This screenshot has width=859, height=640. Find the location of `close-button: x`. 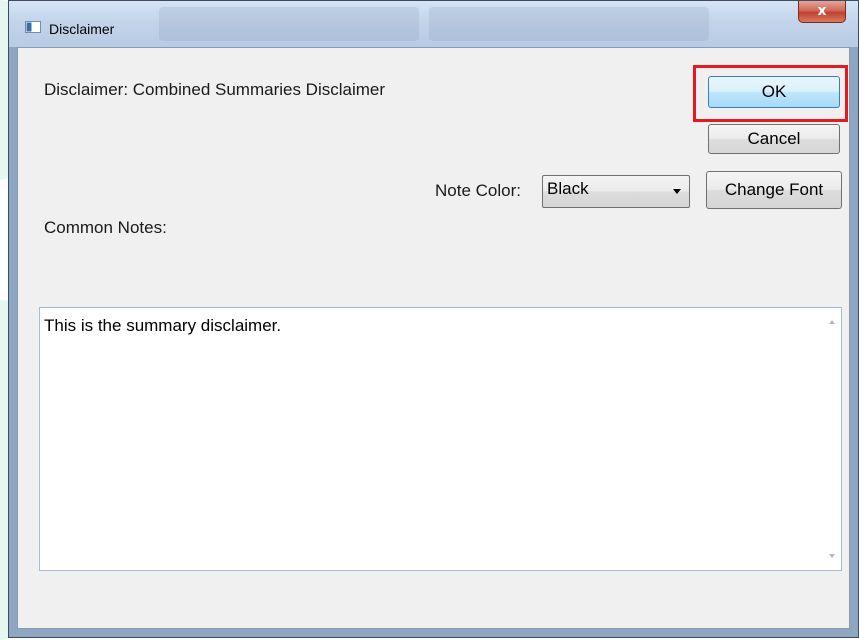

close-button: x is located at coordinates (822, 12).